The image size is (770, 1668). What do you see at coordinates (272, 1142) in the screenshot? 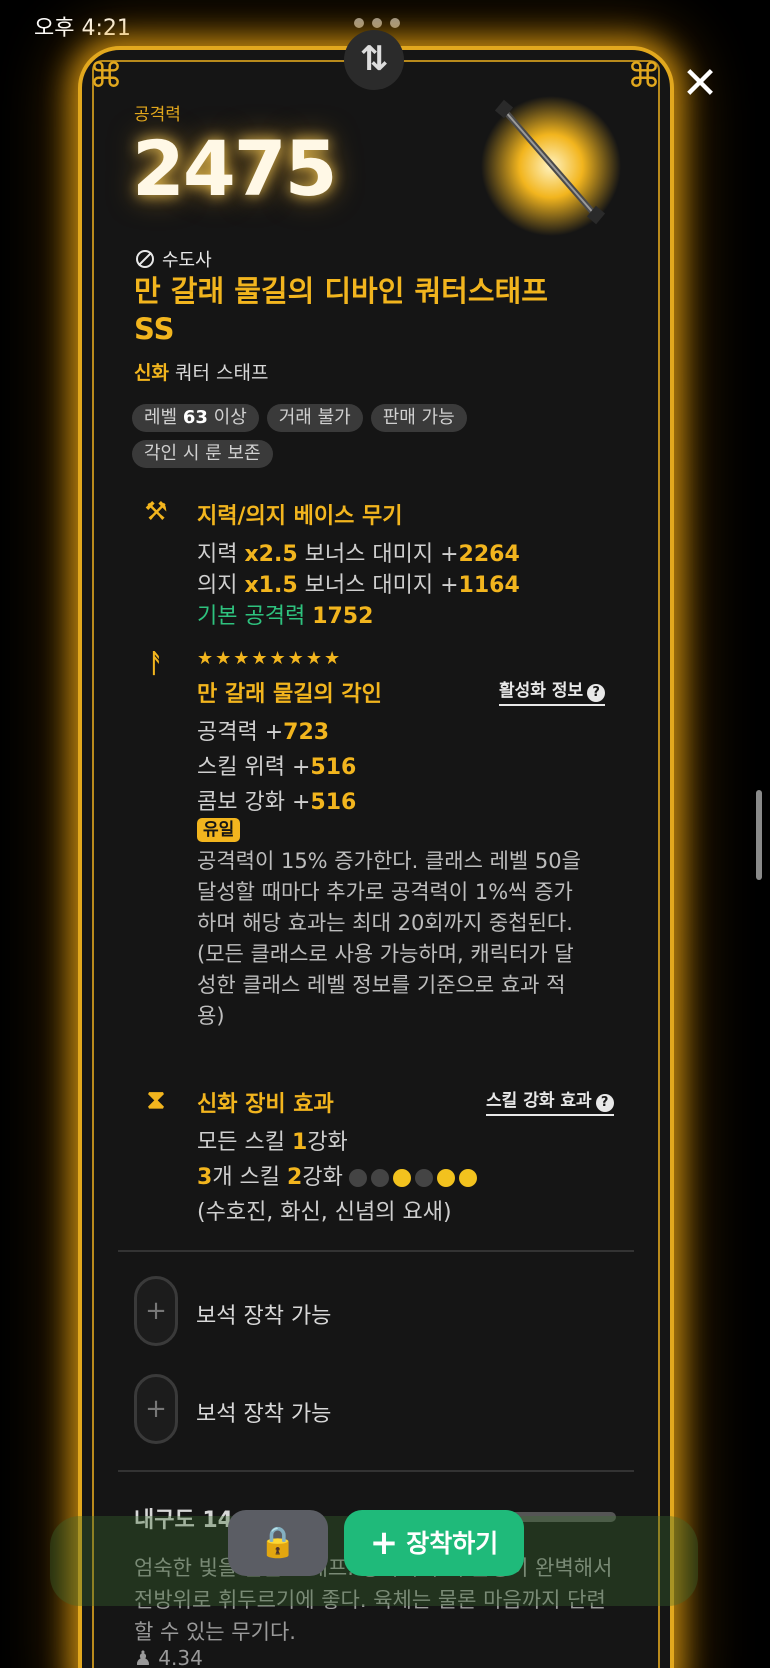
I see `all-skill-enhance-line: 모든 스킬 1강화` at bounding box center [272, 1142].